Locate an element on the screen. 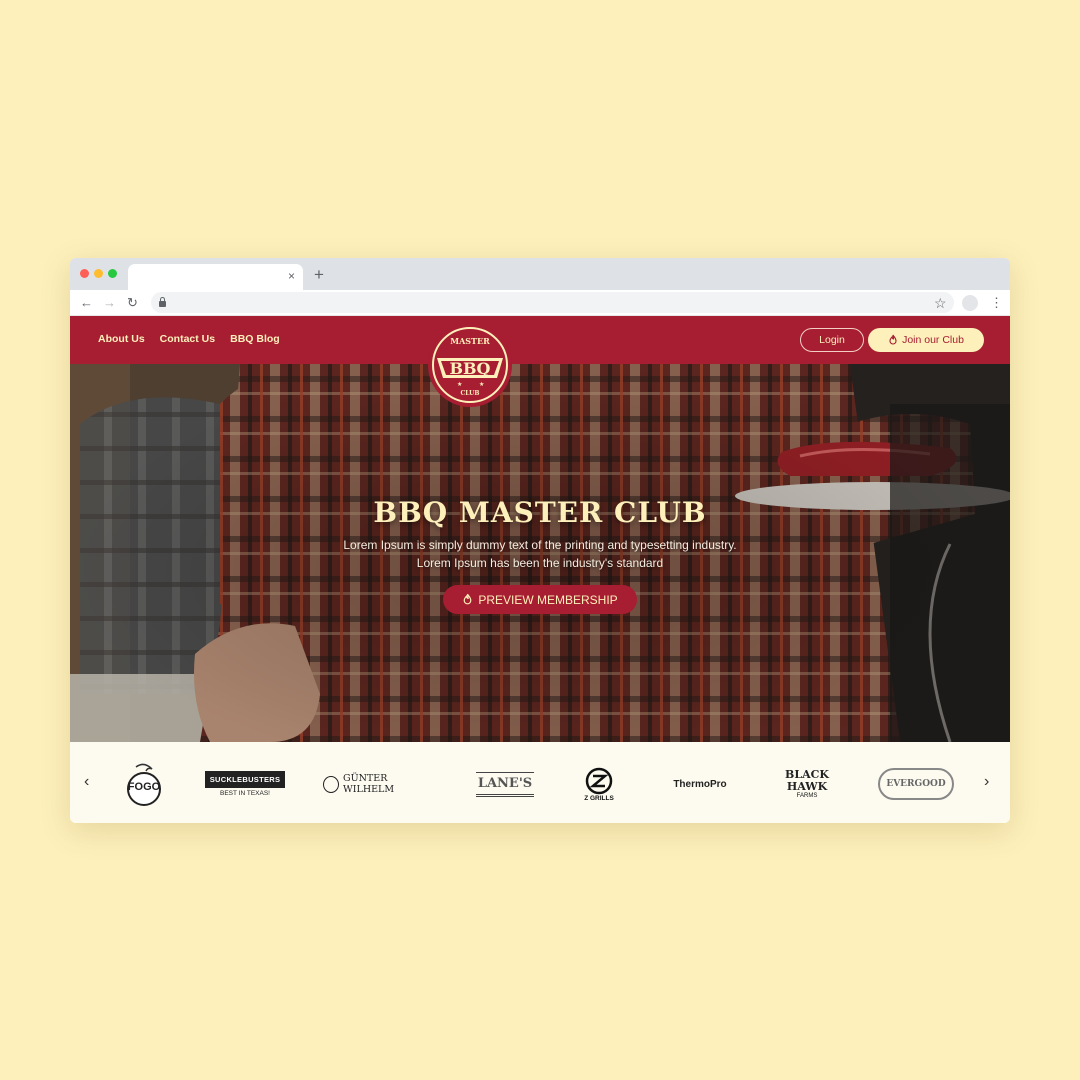 The width and height of the screenshot is (1080, 1080). new-tab-icon: + is located at coordinates (319, 275).